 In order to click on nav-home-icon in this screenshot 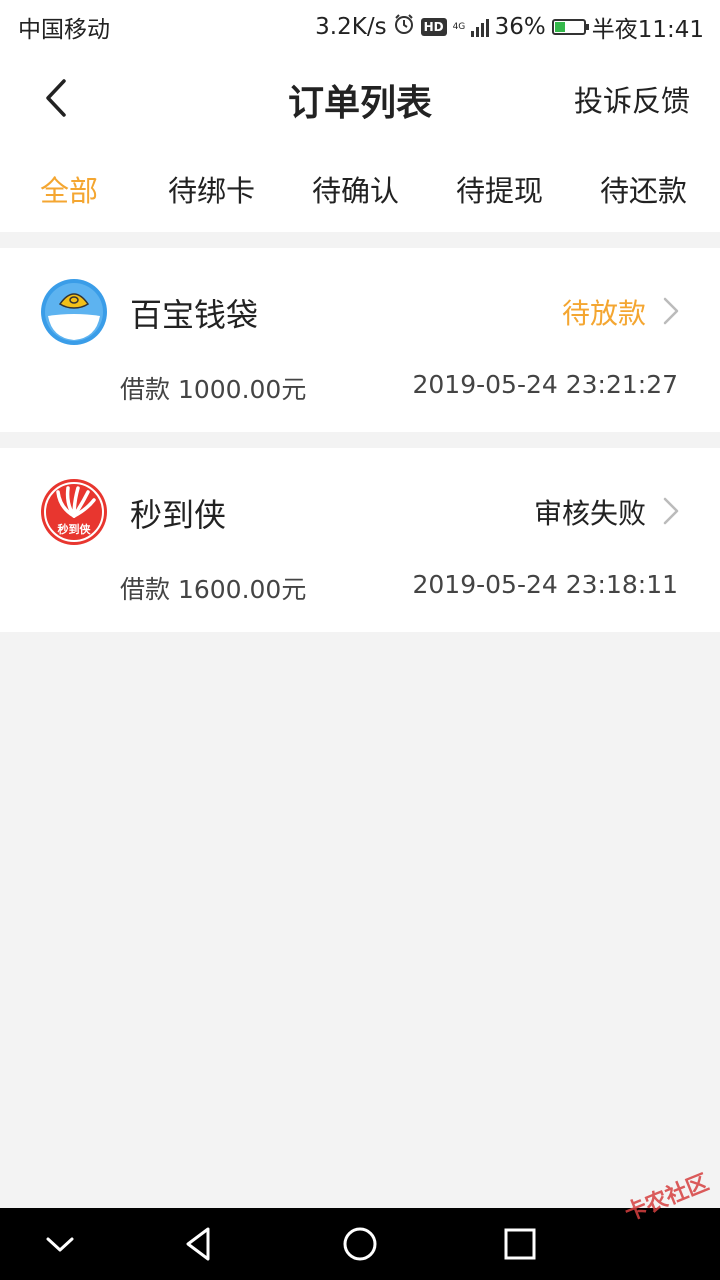, I will do `click(360, 1244)`.